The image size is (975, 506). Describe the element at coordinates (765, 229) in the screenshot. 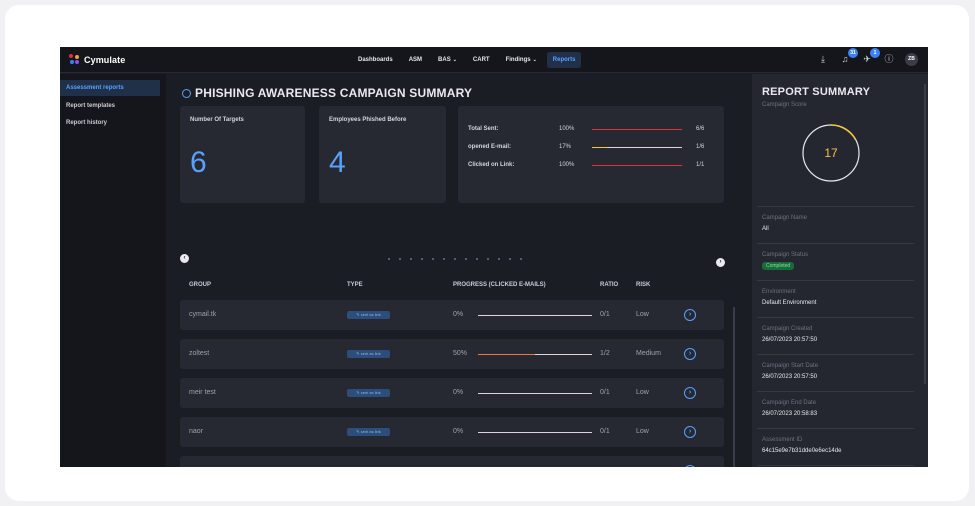

I see `field-value: All` at that location.